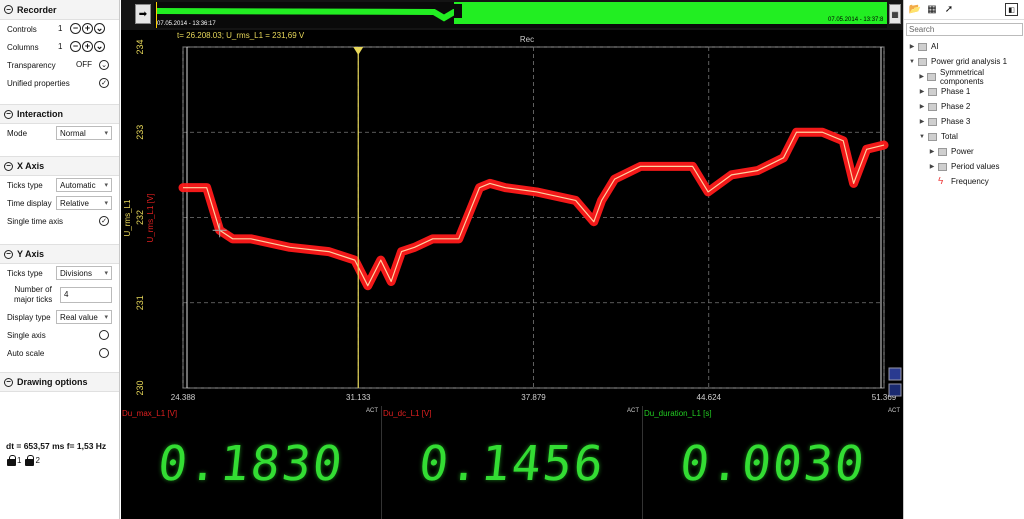  What do you see at coordinates (104, 335) in the screenshot?
I see `single-axis-radio` at bounding box center [104, 335].